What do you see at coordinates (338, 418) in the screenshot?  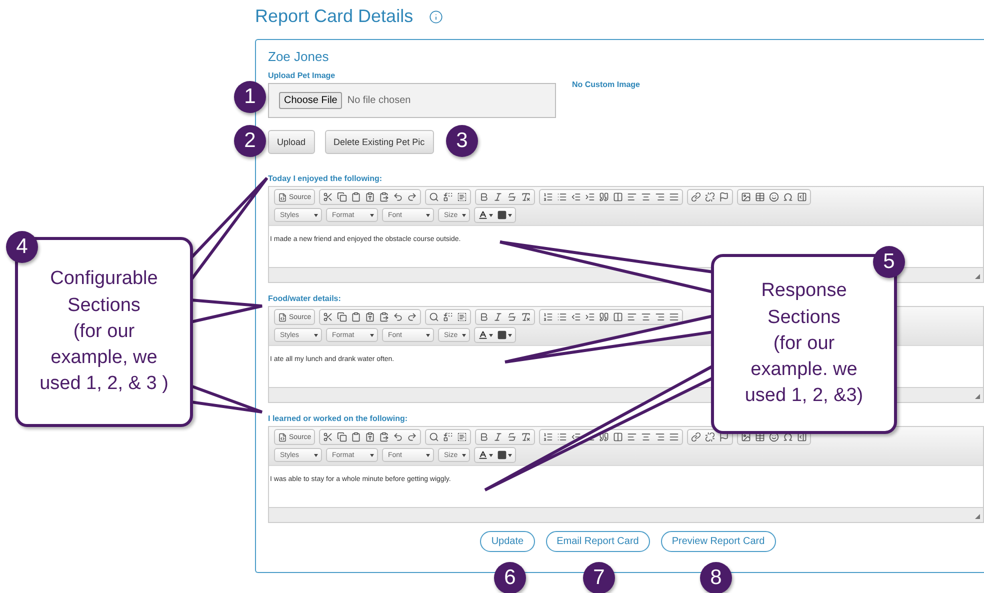 I see `section-label: I learned or worked on the following:` at bounding box center [338, 418].